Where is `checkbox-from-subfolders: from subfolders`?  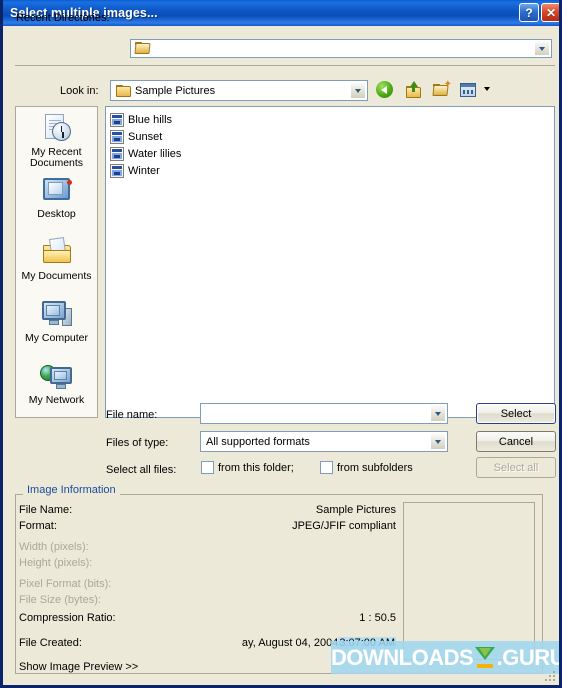
checkbox-from-subfolders: from subfolders is located at coordinates (366, 467).